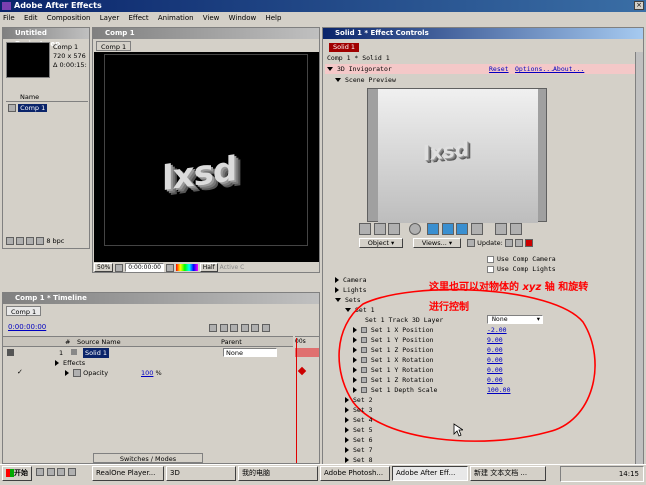 The width and height of the screenshot is (646, 485). What do you see at coordinates (69, 18) in the screenshot?
I see `menu-composition: Composition` at bounding box center [69, 18].